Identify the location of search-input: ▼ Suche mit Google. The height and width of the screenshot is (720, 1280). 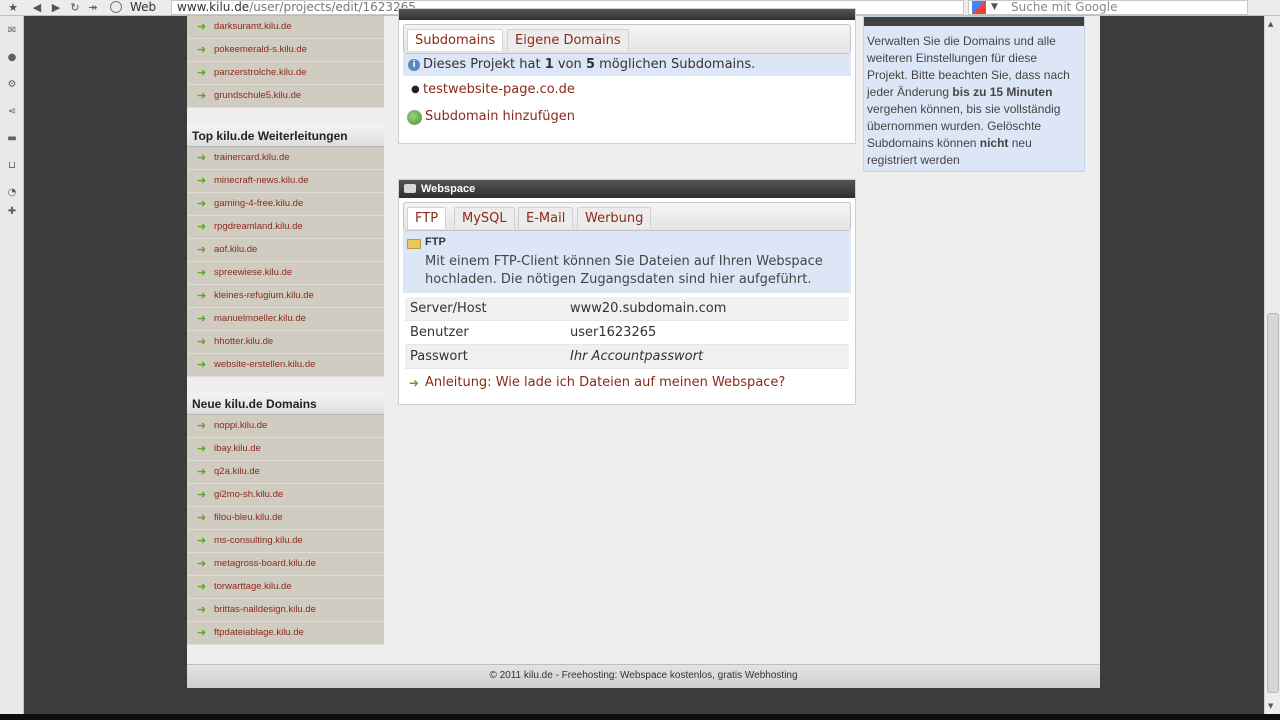
(1108, 7).